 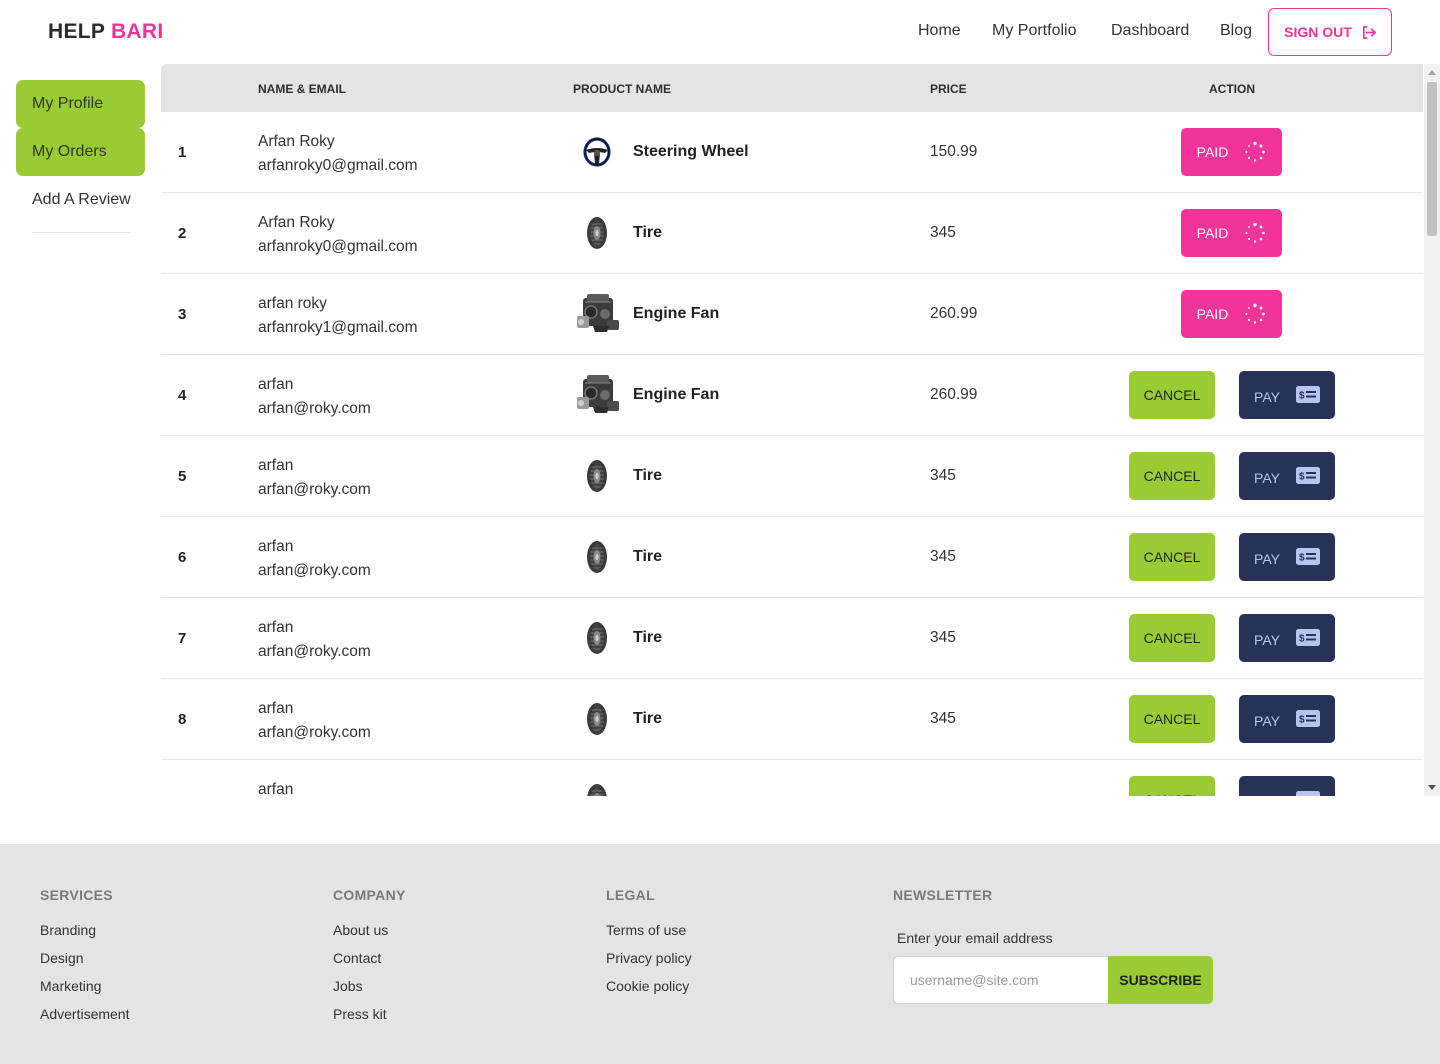 I want to click on nav-blog-link: Blog, so click(x=1236, y=31).